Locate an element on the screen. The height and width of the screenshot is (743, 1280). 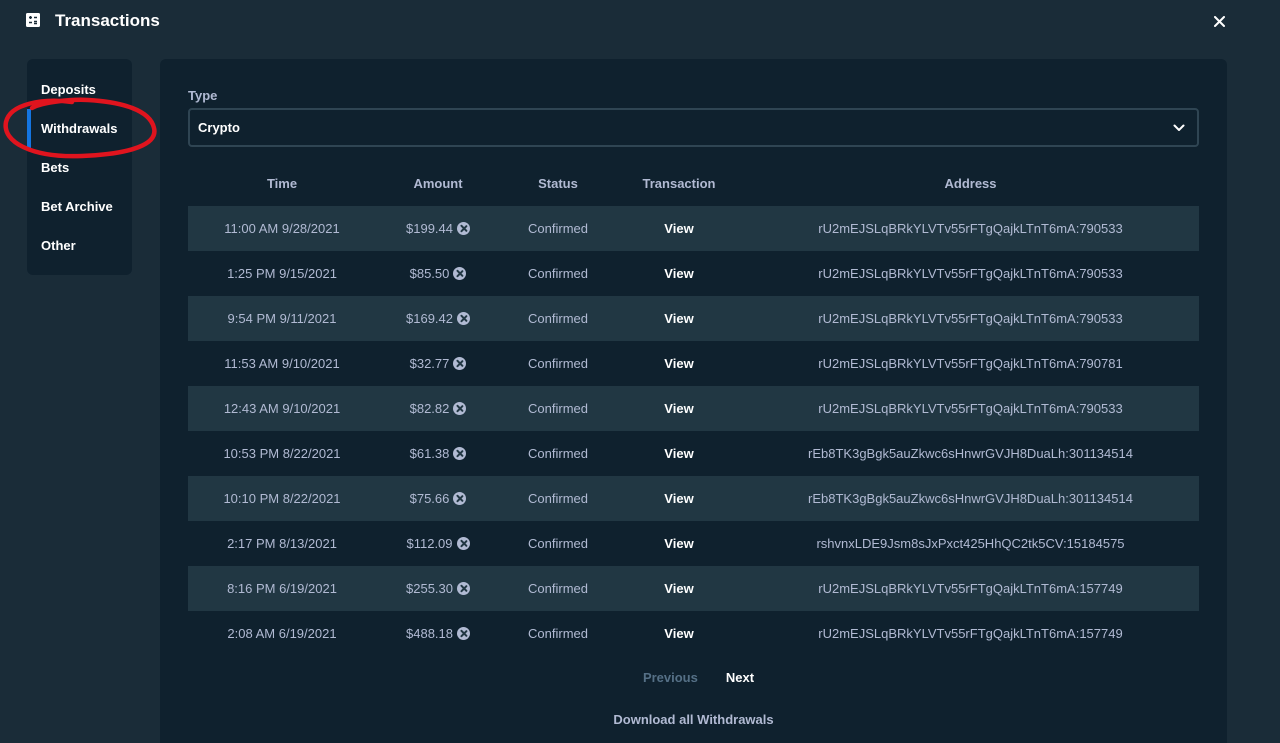
next-button: Next is located at coordinates (740, 678).